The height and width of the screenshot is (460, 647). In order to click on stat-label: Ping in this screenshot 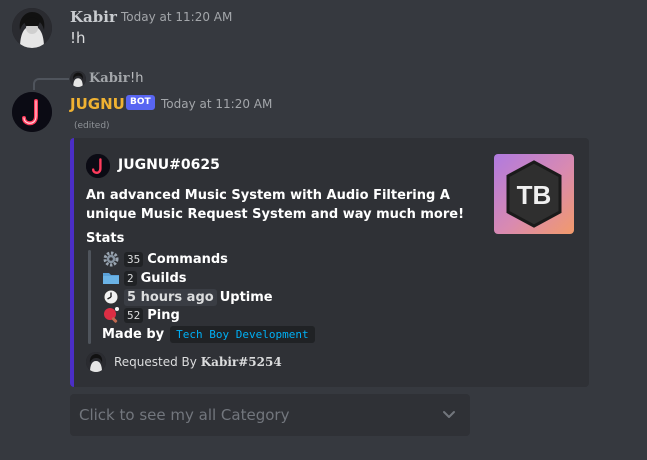, I will do `click(163, 315)`.